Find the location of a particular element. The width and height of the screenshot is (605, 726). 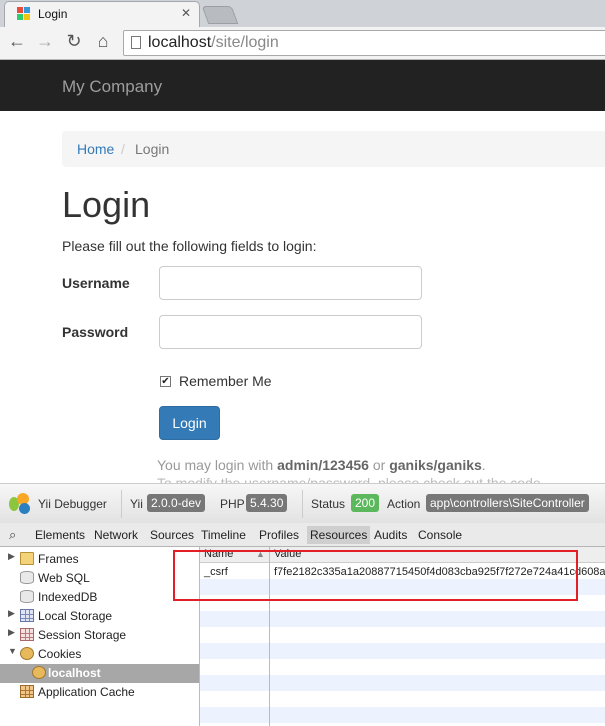

address-bar: localhost/site/login is located at coordinates (364, 43).